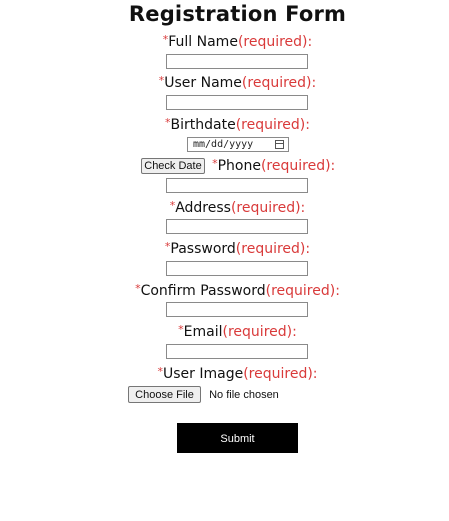 This screenshot has height=521, width=449. I want to click on email-label: *Email(required):, so click(224, 331).